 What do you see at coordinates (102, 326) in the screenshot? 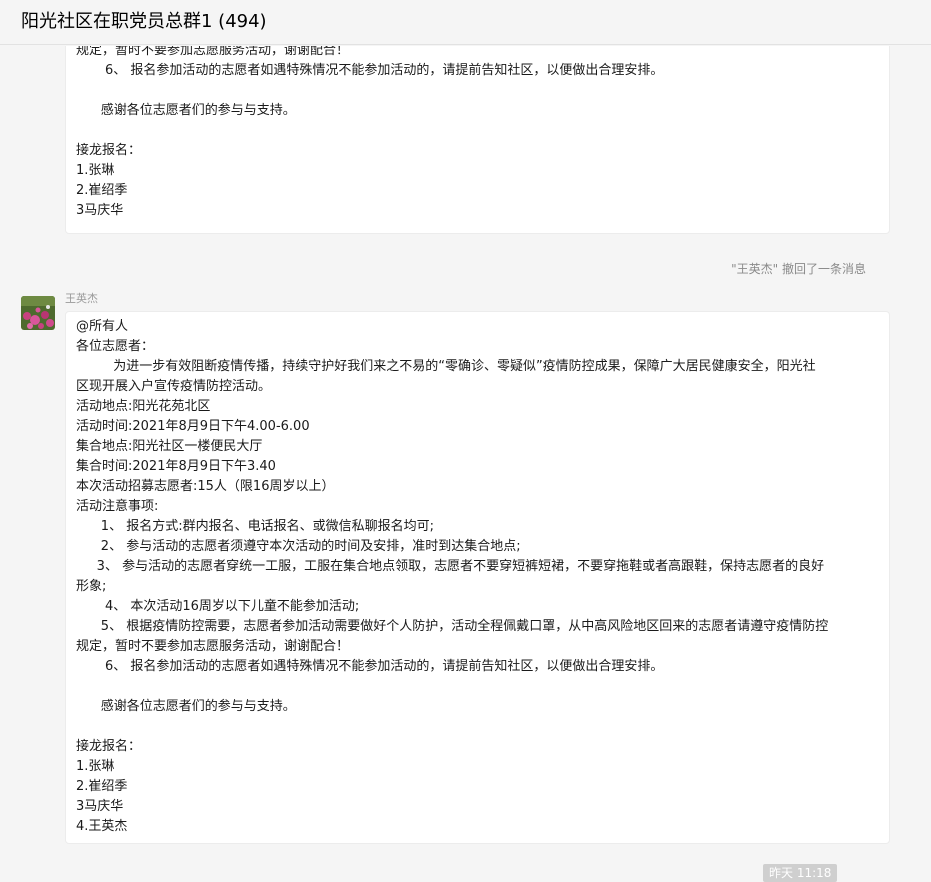
I see `message-line: @所有人` at bounding box center [102, 326].